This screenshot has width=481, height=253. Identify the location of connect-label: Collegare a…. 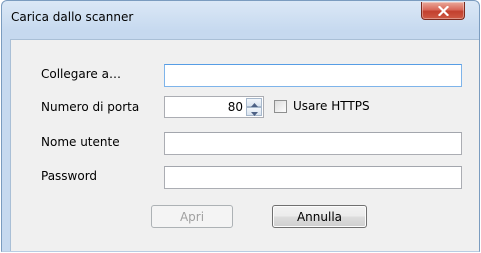
(81, 74).